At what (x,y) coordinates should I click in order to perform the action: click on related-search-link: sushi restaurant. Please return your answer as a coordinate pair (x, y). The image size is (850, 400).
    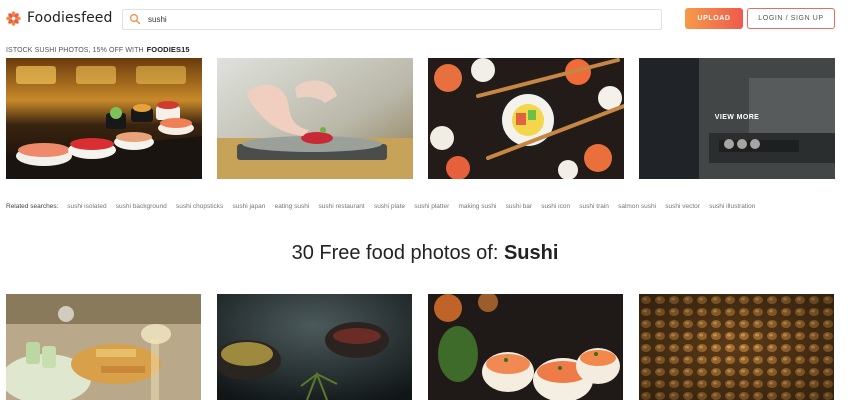
    Looking at the image, I should click on (341, 206).